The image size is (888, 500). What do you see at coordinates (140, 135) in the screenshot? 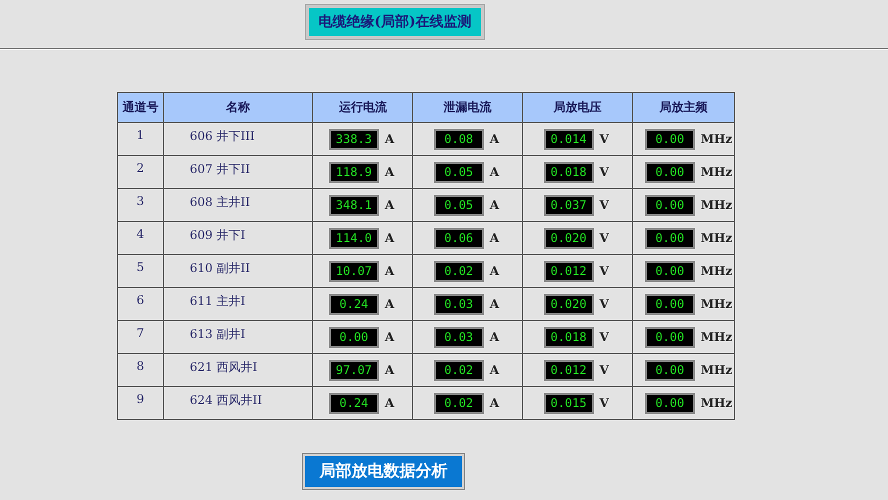
I see `channel-number: 1` at bounding box center [140, 135].